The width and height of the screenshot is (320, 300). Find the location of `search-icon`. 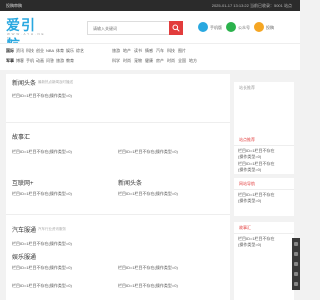

search-icon is located at coordinates (176, 28).